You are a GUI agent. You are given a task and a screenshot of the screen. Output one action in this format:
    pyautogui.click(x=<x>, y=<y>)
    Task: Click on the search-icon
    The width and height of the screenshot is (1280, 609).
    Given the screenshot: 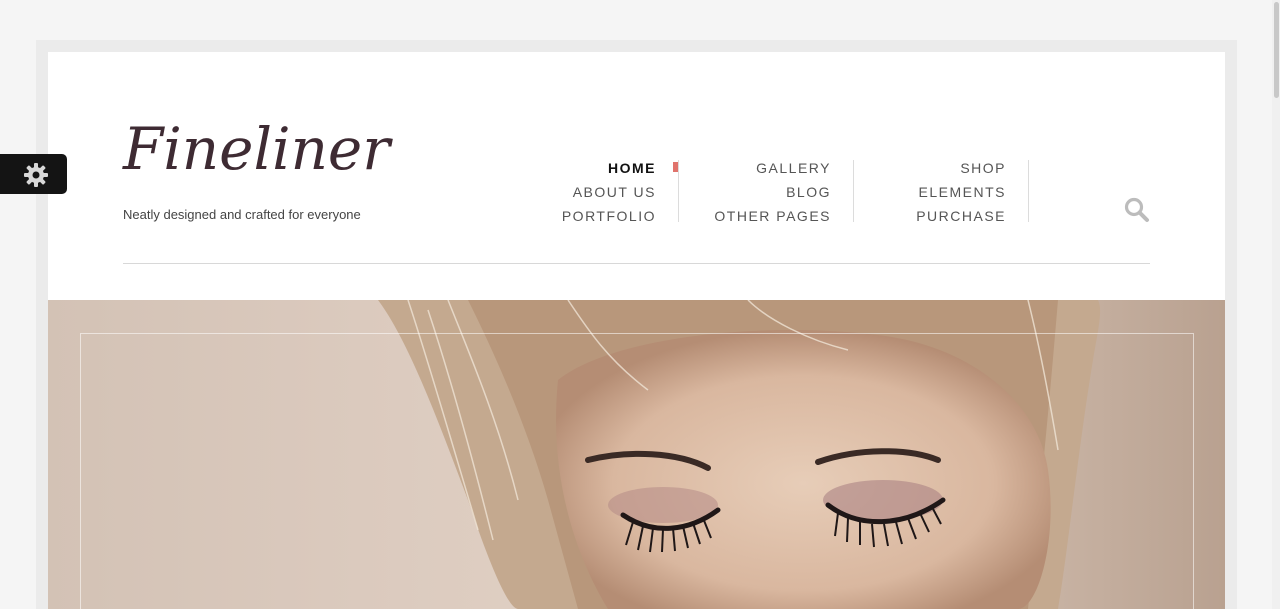 What is the action you would take?
    pyautogui.click(x=1137, y=210)
    